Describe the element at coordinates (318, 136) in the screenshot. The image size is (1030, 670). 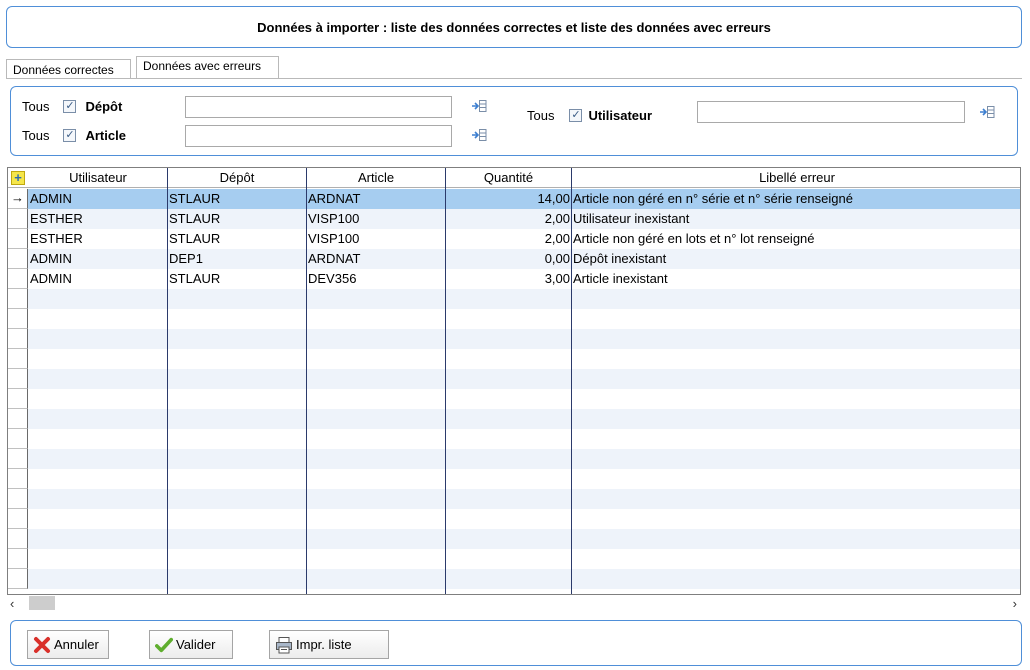
I see `article-input` at that location.